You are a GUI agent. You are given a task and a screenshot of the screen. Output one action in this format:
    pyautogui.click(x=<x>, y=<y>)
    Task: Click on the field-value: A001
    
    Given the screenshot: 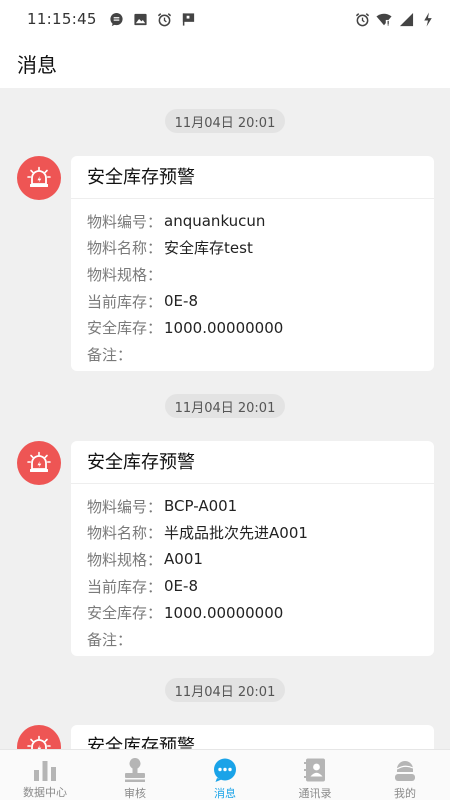 What is the action you would take?
    pyautogui.click(x=183, y=559)
    